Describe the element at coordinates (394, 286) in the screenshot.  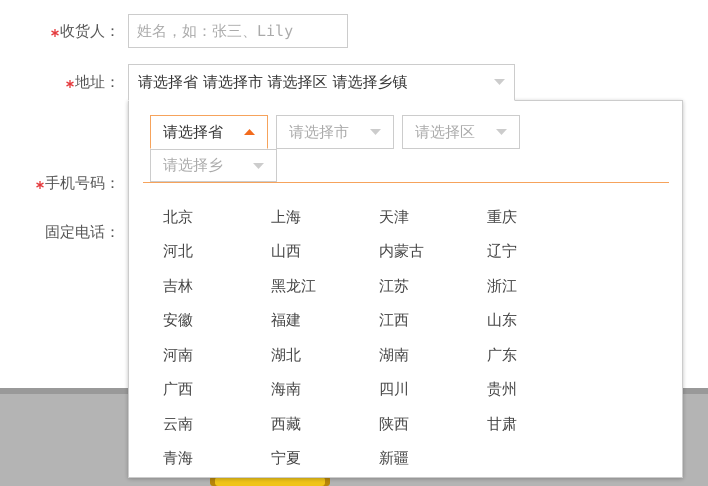
I see `region-option: 江苏` at that location.